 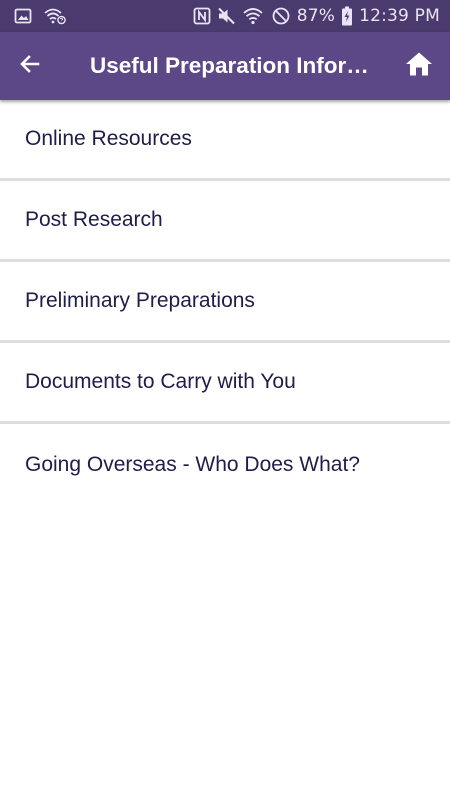 I want to click on list-item-label: Documents to Carry with You, so click(x=160, y=381).